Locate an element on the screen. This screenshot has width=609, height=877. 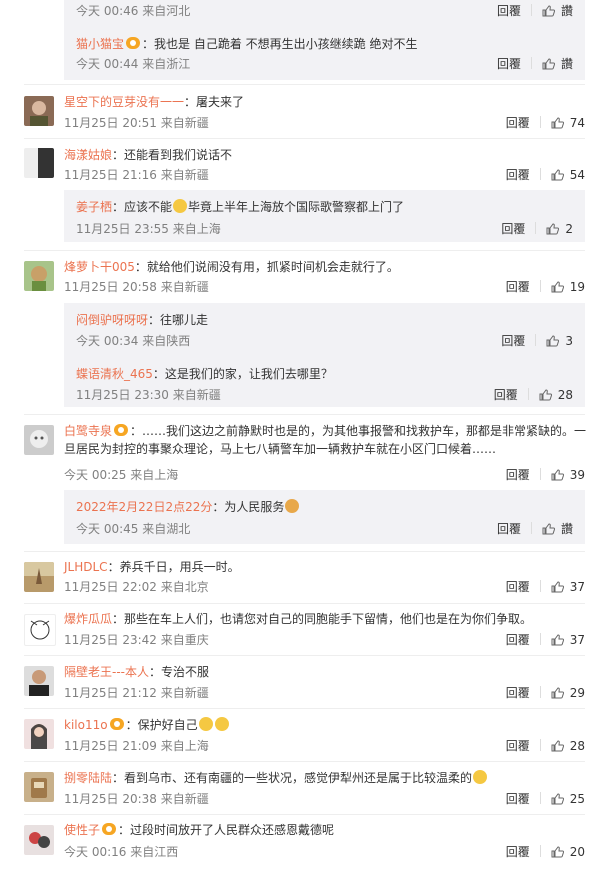
comment-username: 海漾姑娘 is located at coordinates (88, 155).